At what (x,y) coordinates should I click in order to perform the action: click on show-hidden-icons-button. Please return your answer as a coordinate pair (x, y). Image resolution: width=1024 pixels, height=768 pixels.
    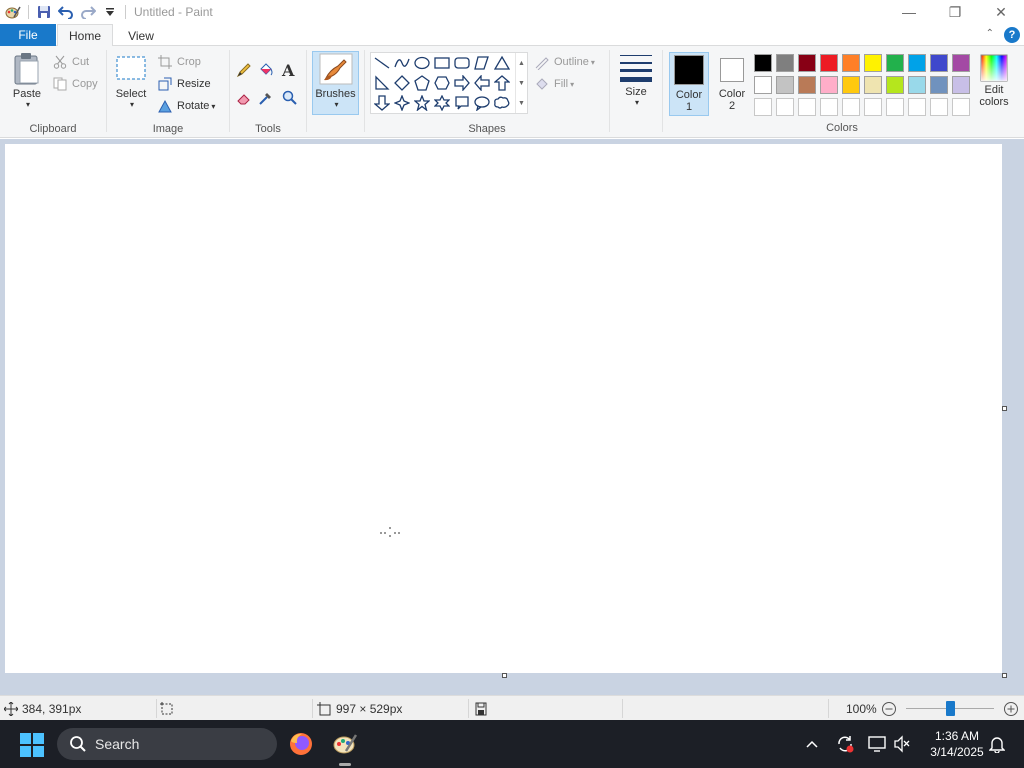
    Looking at the image, I should click on (812, 744).